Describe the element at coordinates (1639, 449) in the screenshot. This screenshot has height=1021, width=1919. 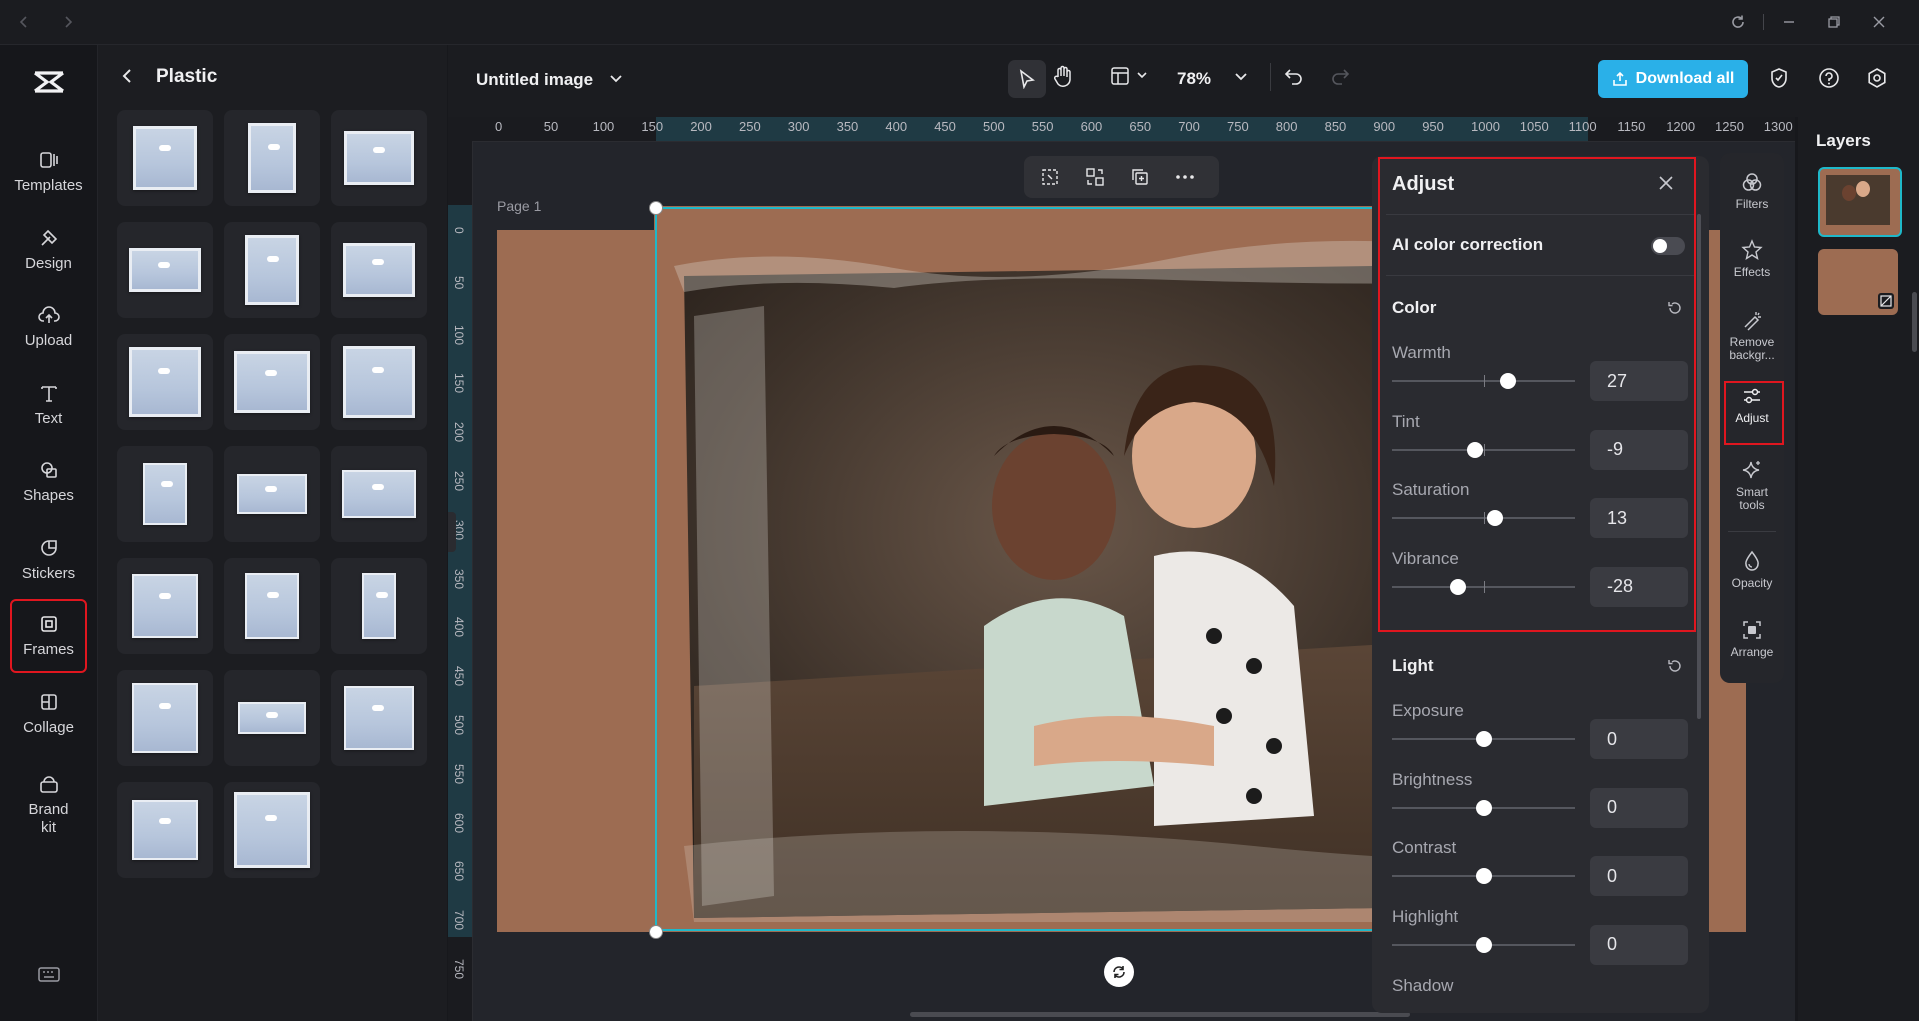
I see `slider-value-input: -9` at that location.